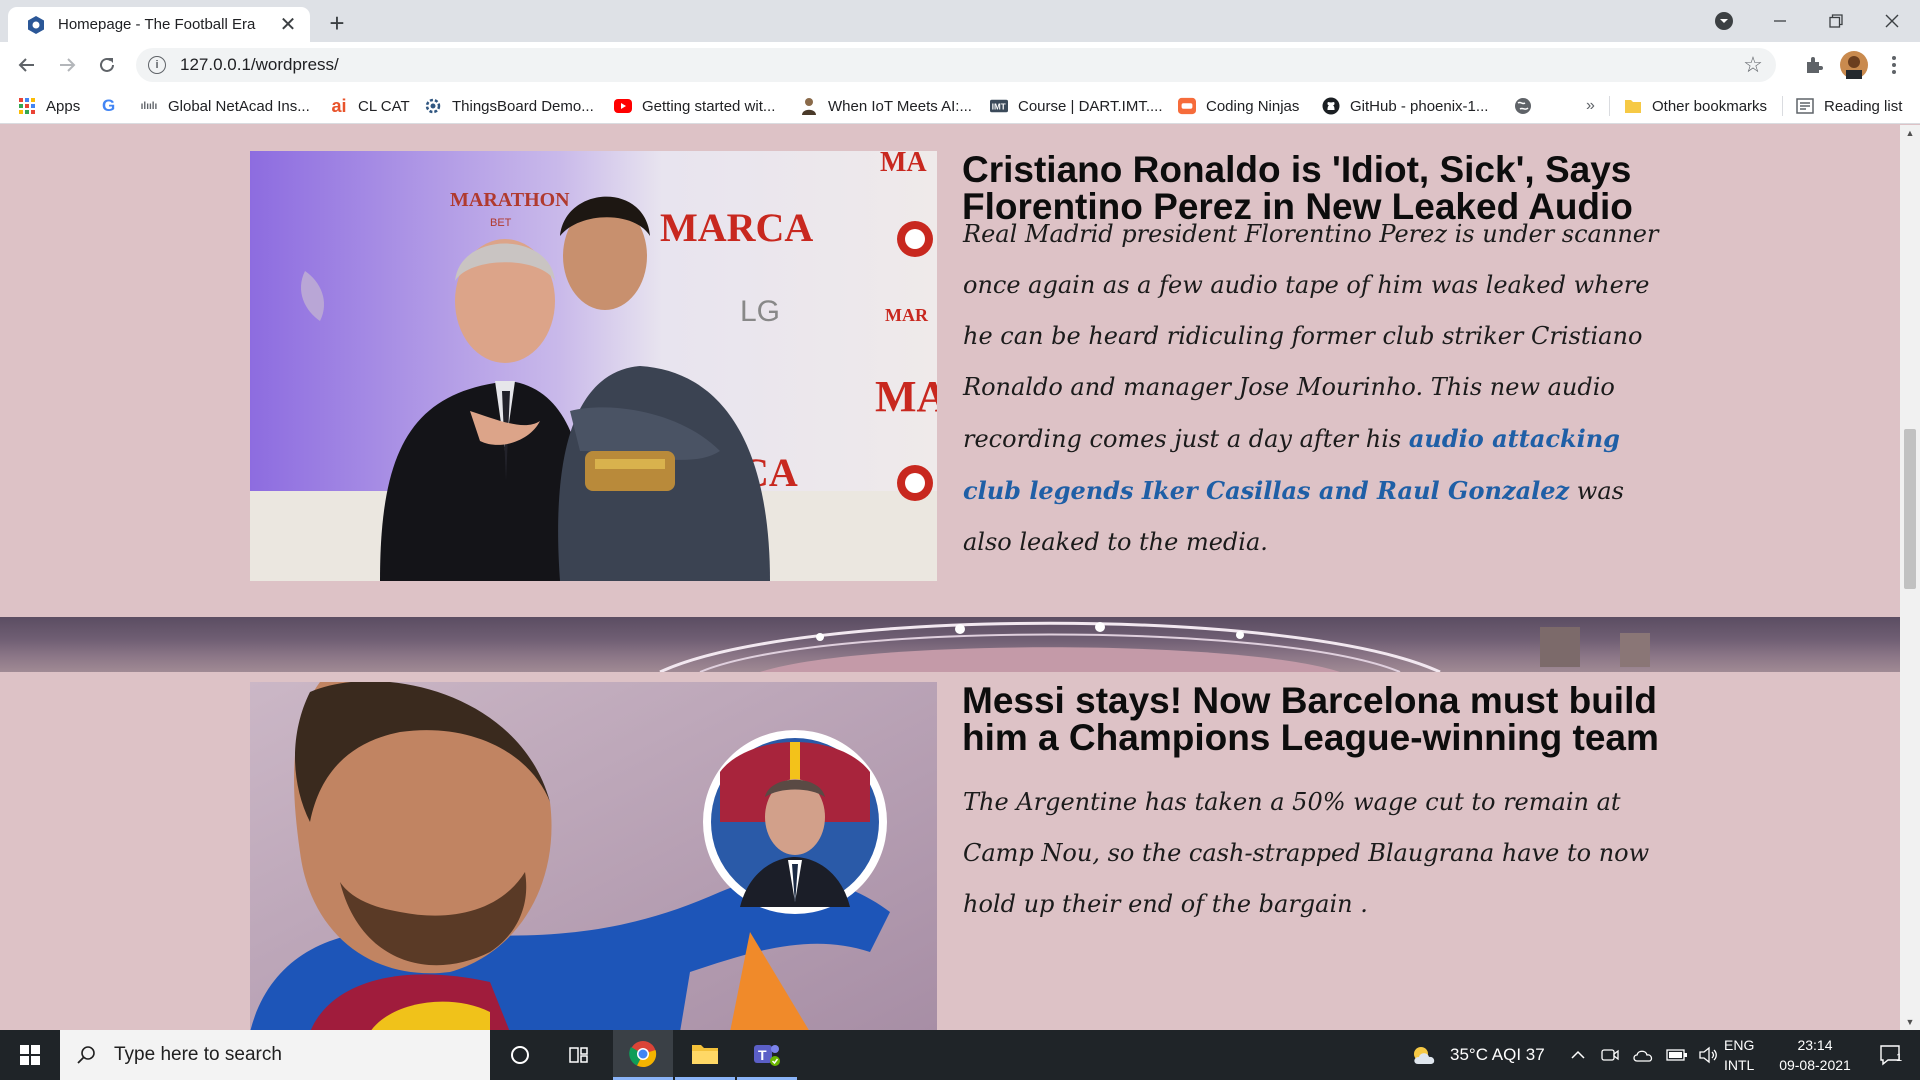 The width and height of the screenshot is (1920, 1080). Describe the element at coordinates (959, 65) in the screenshot. I see `url-text: 127.0.0.1/wordpress/` at that location.